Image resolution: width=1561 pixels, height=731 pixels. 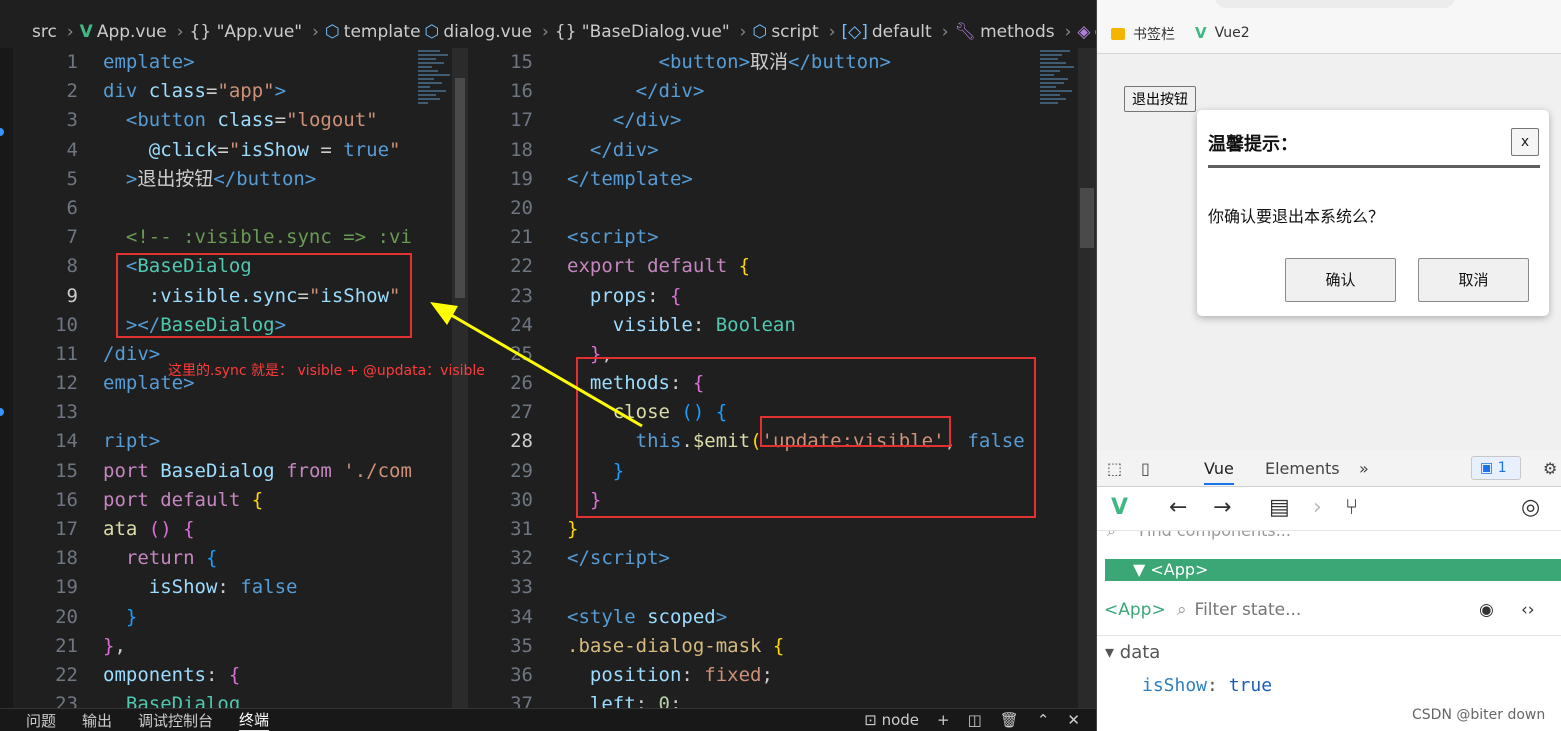 I want to click on code-line: BaseDialog, so click(x=258, y=699).